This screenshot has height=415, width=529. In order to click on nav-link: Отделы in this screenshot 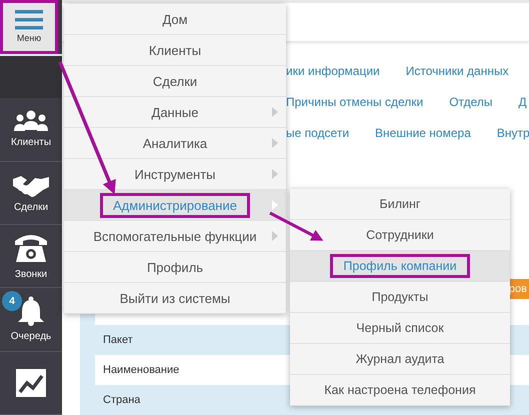, I will do `click(471, 101)`.